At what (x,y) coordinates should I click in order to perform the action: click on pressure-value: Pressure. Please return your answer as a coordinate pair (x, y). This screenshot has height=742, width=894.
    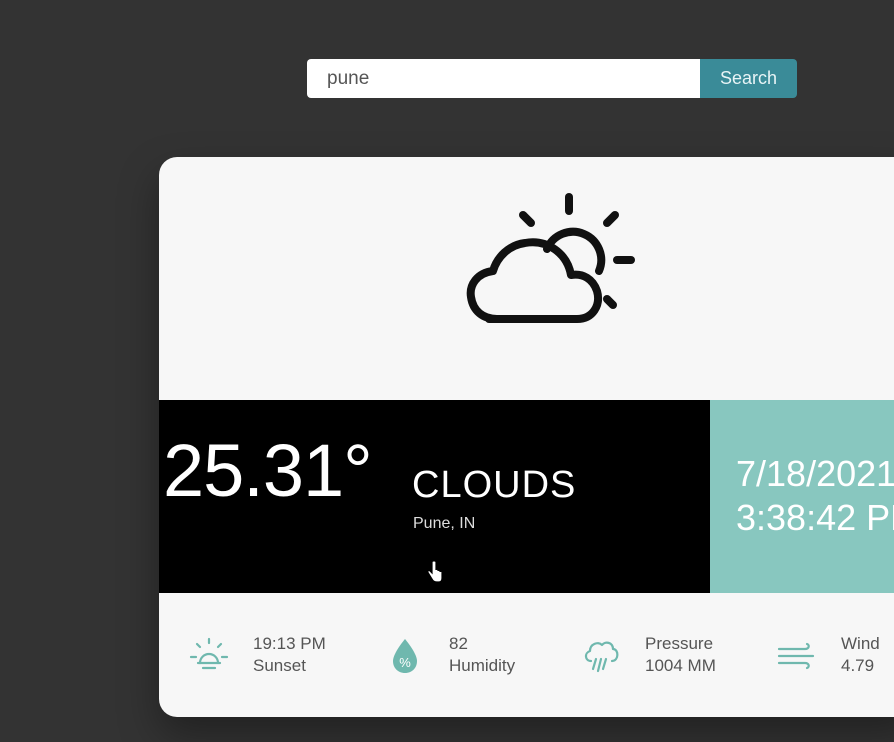
    Looking at the image, I should click on (679, 643).